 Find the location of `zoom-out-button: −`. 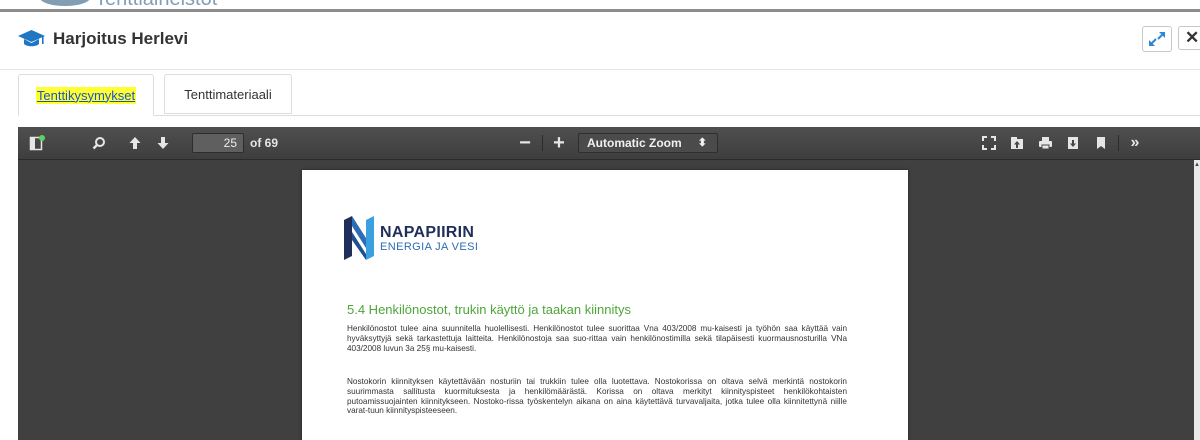

zoom-out-button: − is located at coordinates (525, 143).